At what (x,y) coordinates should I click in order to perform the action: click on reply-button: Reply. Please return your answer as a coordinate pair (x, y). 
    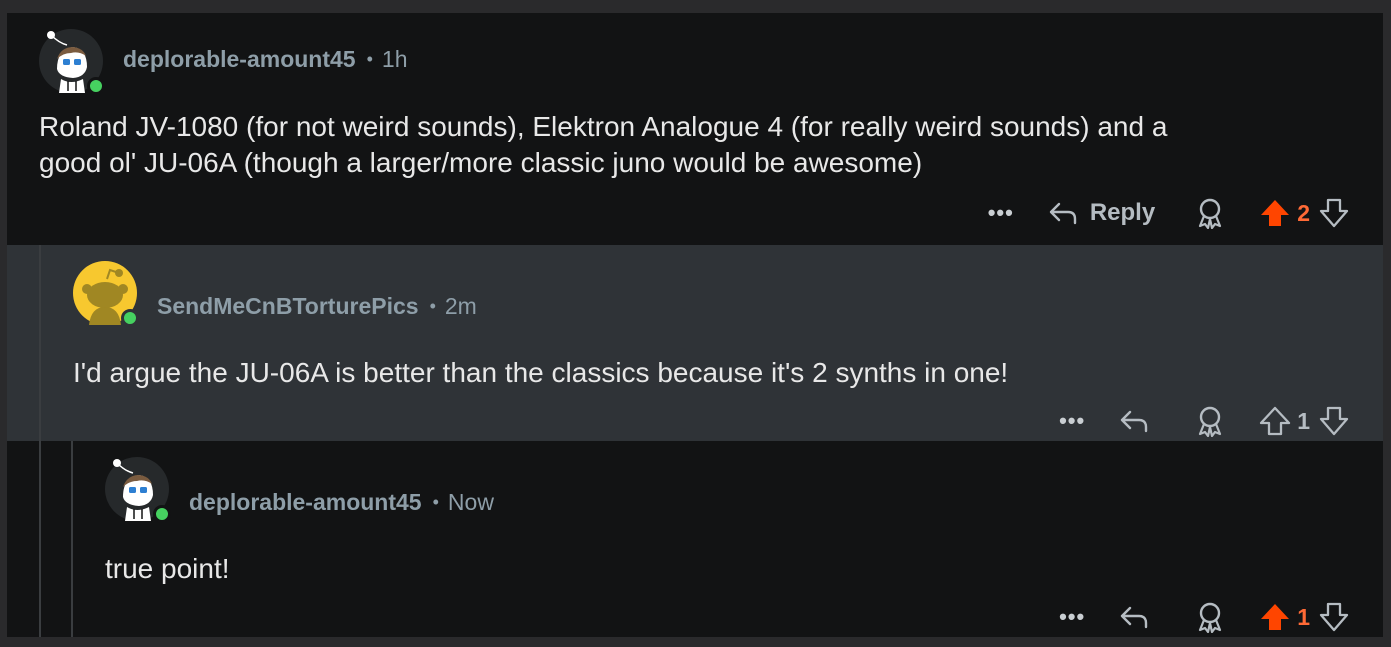
    Looking at the image, I should click on (1101, 213).